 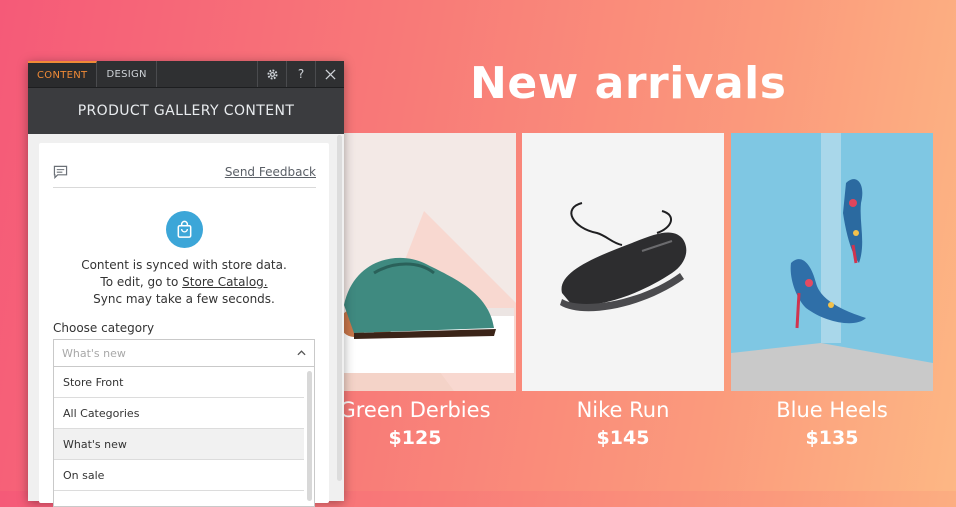 What do you see at coordinates (832, 423) in the screenshot?
I see `product-caption-blue-heels: Blue Heels $135` at bounding box center [832, 423].